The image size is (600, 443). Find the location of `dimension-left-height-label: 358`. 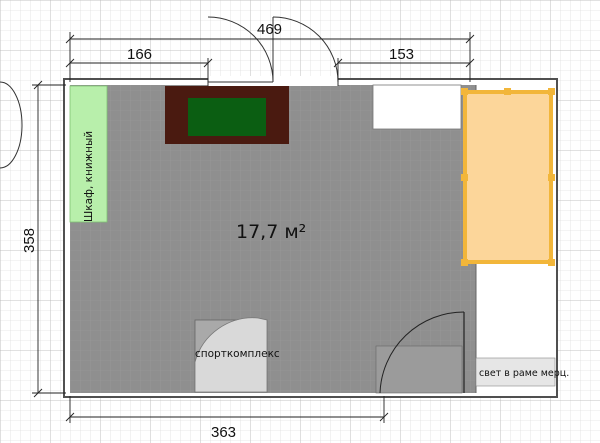

dimension-left-height-label: 358 is located at coordinates (29, 240).